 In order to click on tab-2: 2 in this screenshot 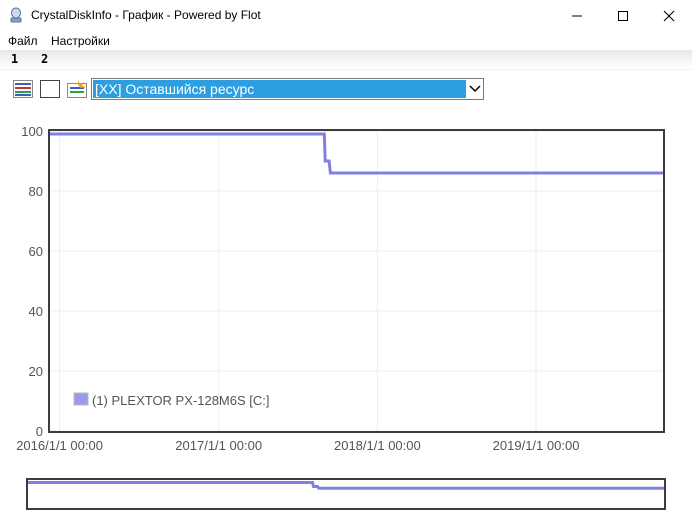, I will do `click(44, 59)`.